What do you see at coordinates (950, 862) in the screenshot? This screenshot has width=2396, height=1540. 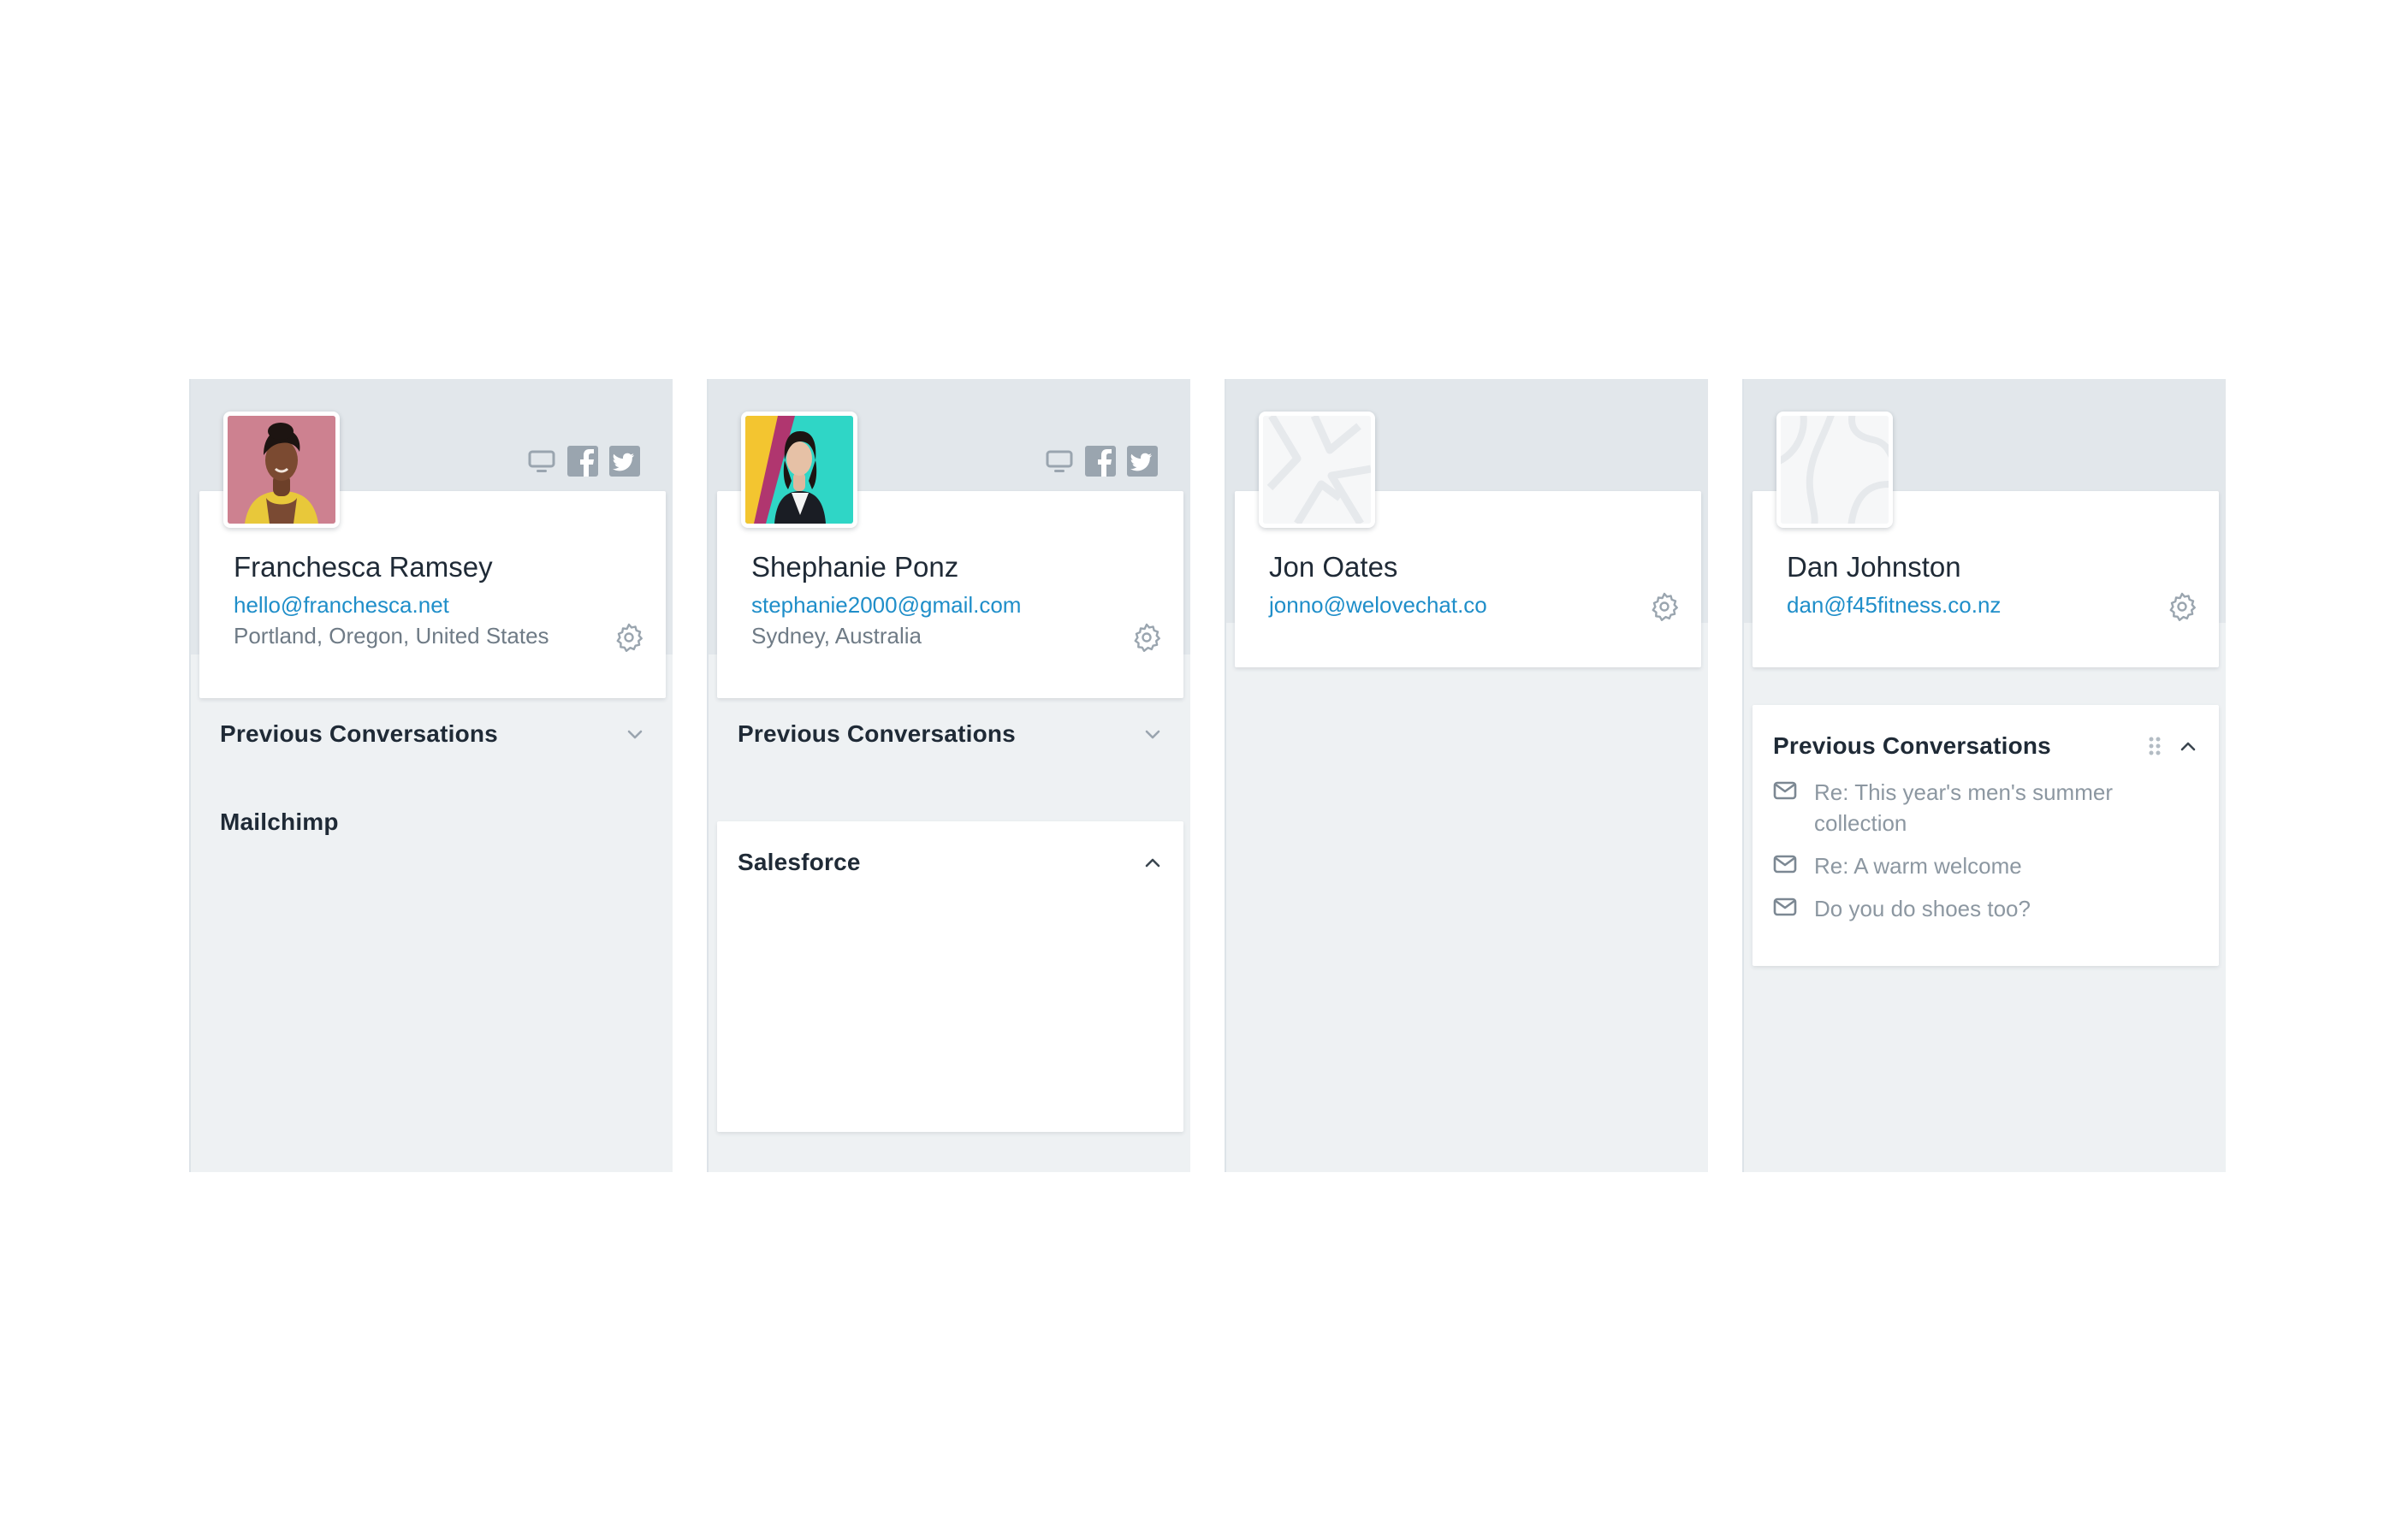 I see `section-header-salesforce: Salesforce` at bounding box center [950, 862].